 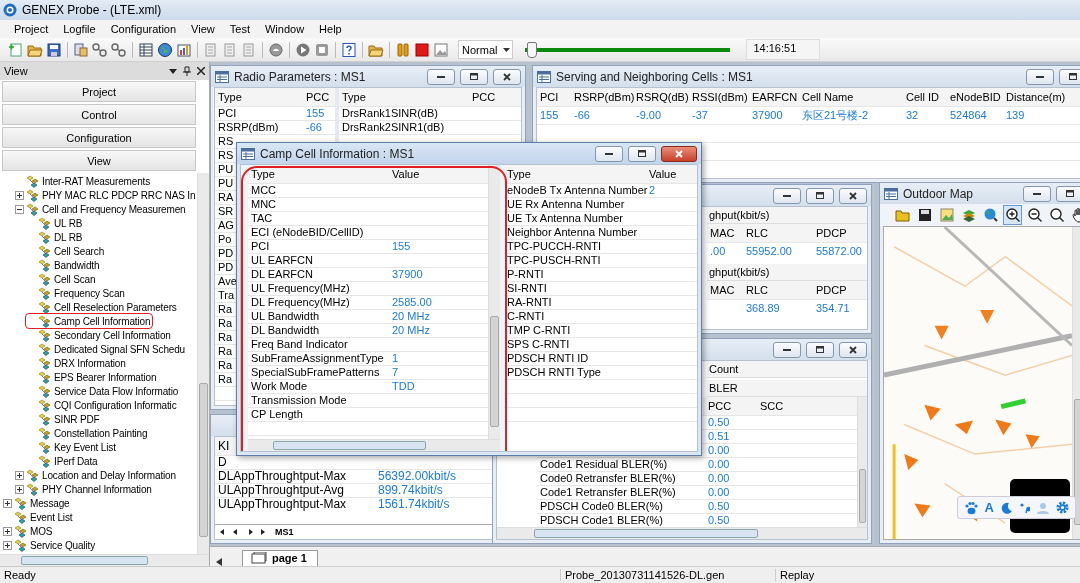 What do you see at coordinates (31, 29) in the screenshot?
I see `menu-item: Project` at bounding box center [31, 29].